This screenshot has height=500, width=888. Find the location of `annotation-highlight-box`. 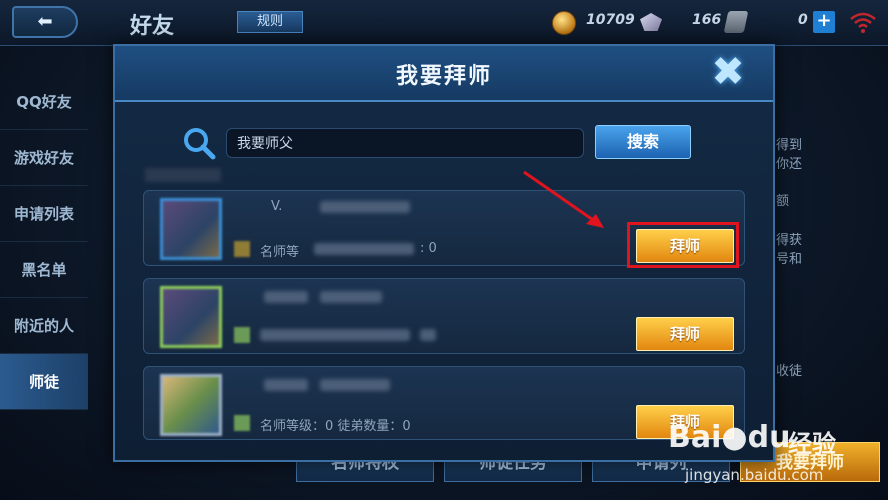

annotation-highlight-box is located at coordinates (683, 245).